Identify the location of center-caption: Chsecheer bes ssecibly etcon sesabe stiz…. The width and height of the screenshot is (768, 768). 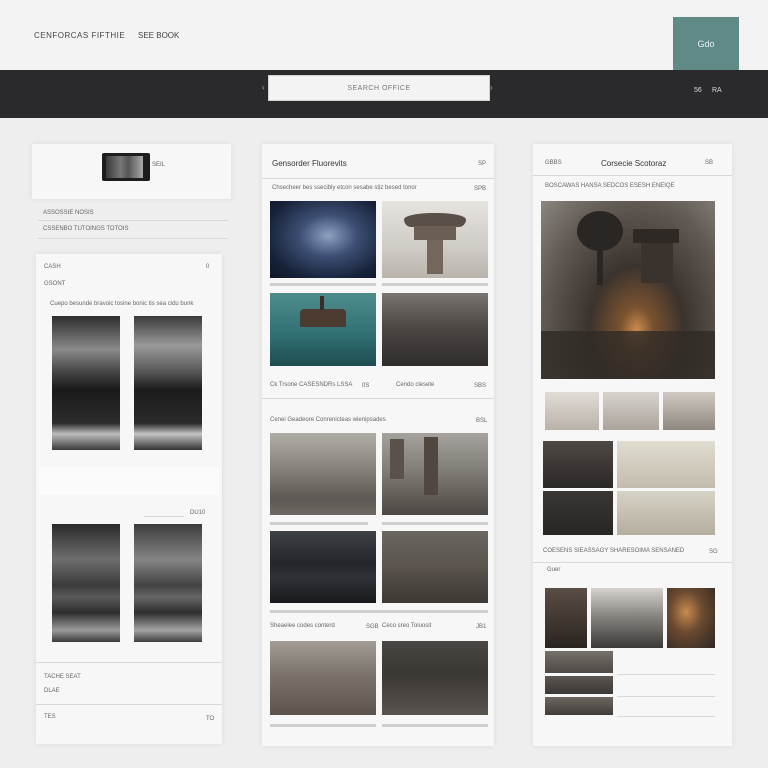
(344, 188).